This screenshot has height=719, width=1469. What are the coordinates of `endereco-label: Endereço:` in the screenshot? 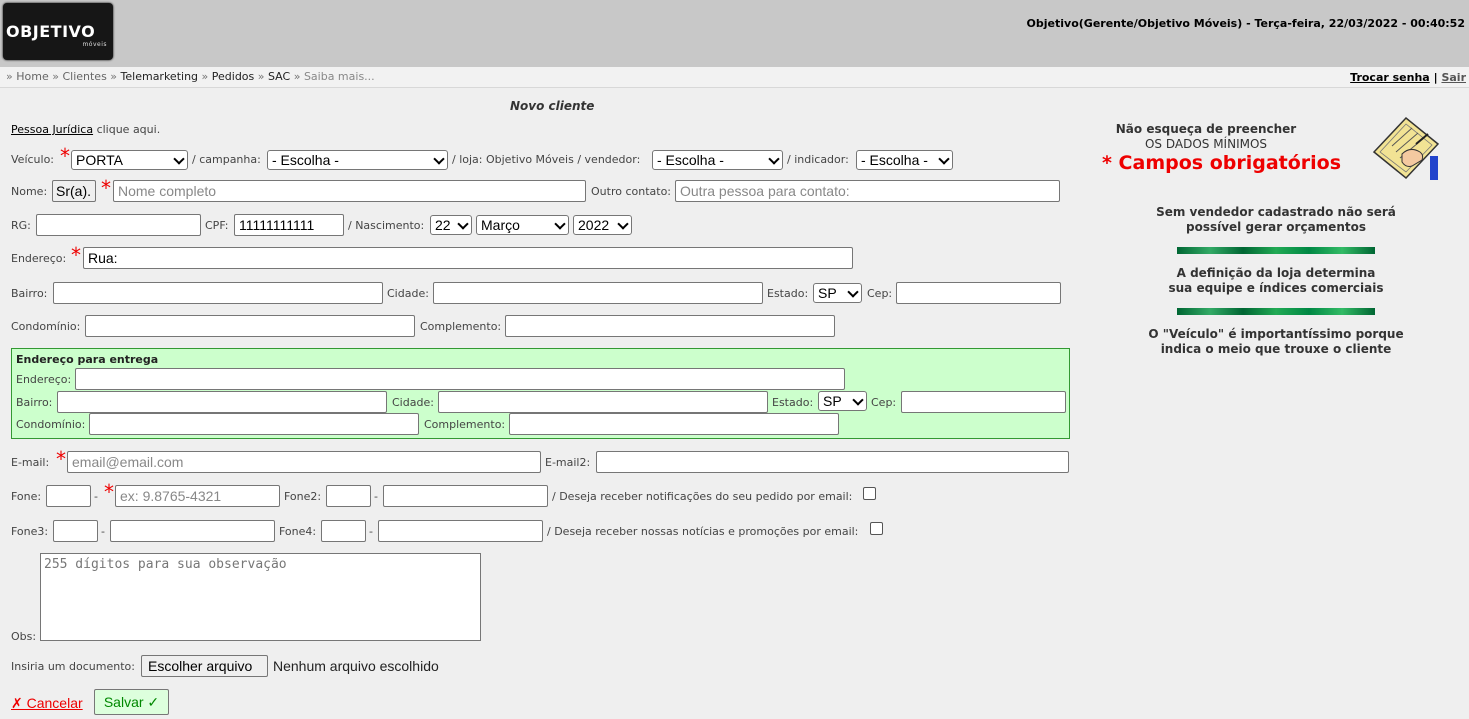 It's located at (39, 258).